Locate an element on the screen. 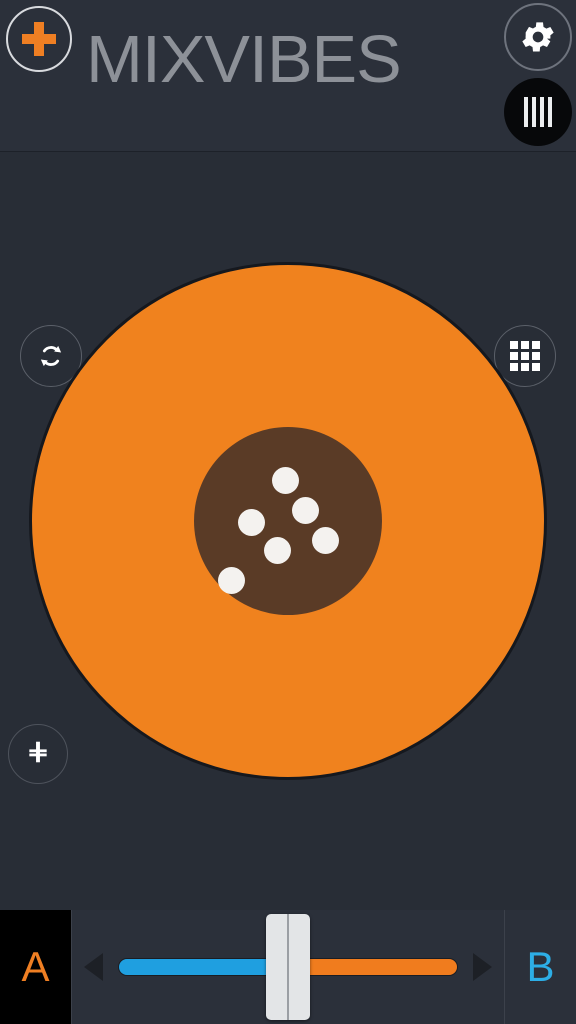  app-logo: MIXVIBES is located at coordinates (244, 59).